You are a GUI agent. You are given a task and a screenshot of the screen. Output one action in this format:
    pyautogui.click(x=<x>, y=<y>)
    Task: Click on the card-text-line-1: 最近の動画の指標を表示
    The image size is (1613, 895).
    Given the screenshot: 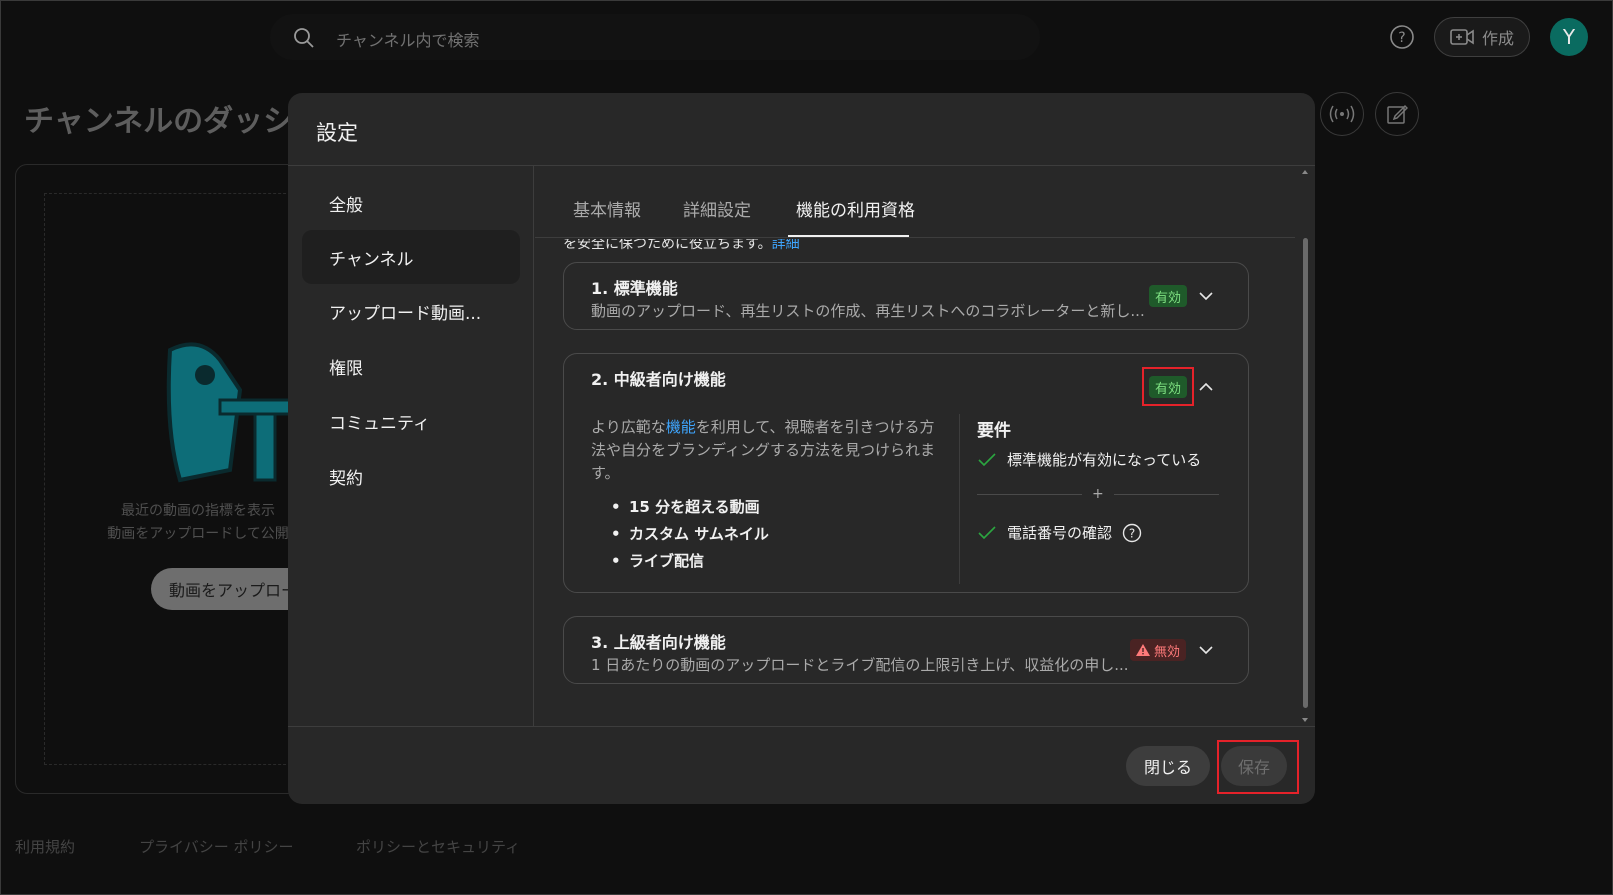 What is the action you would take?
    pyautogui.click(x=198, y=511)
    